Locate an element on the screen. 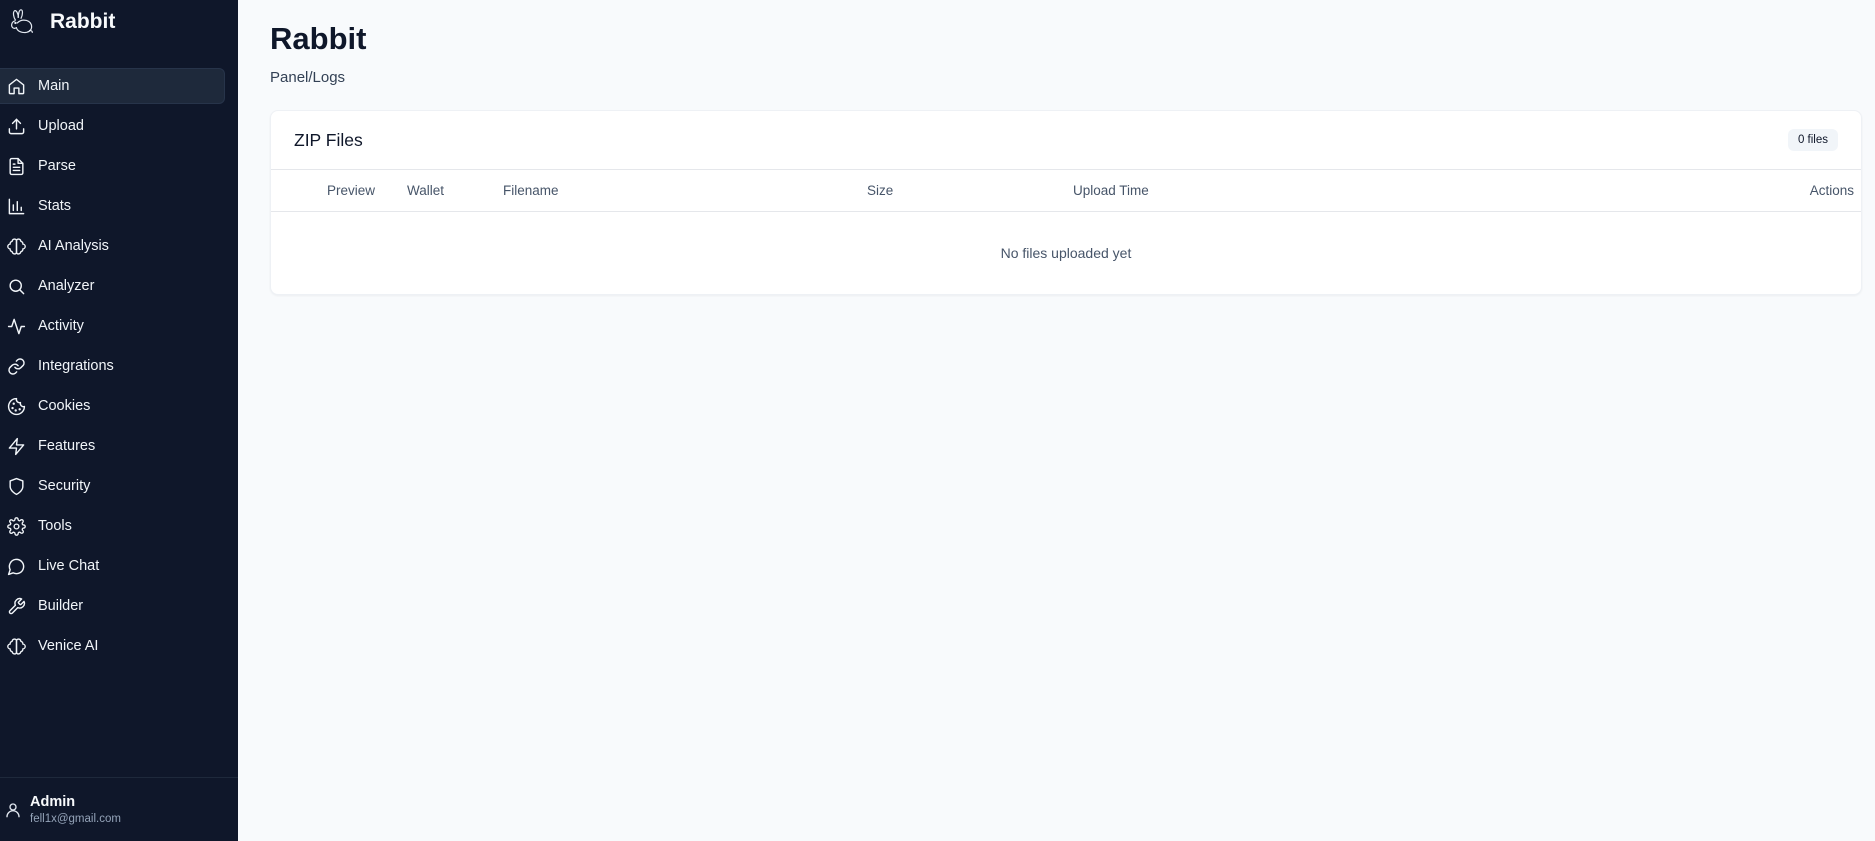 This screenshot has height=841, width=1875. activity-icon is located at coordinates (16, 326).